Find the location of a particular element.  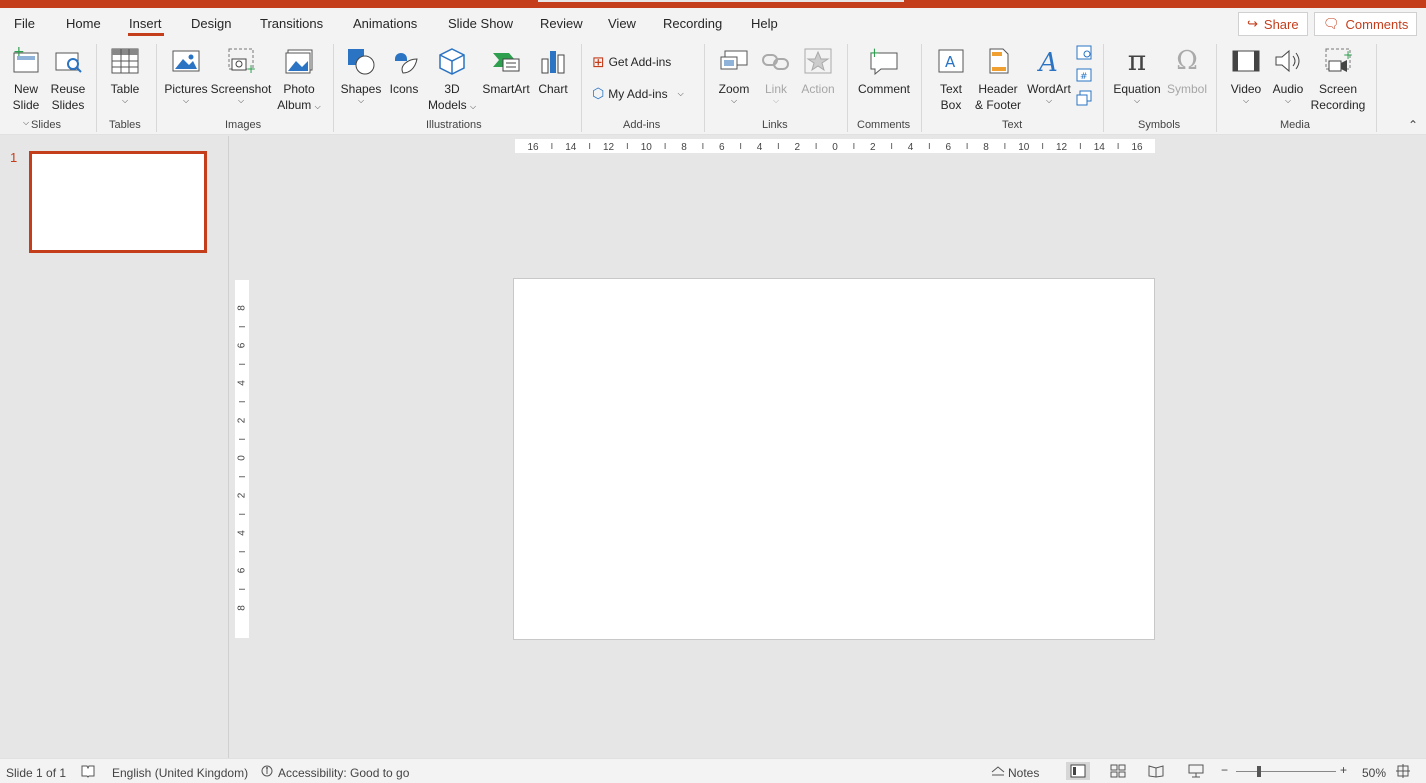

my-add-ins-button: ⬡ My Add-ins ⌵ is located at coordinates (638, 93).